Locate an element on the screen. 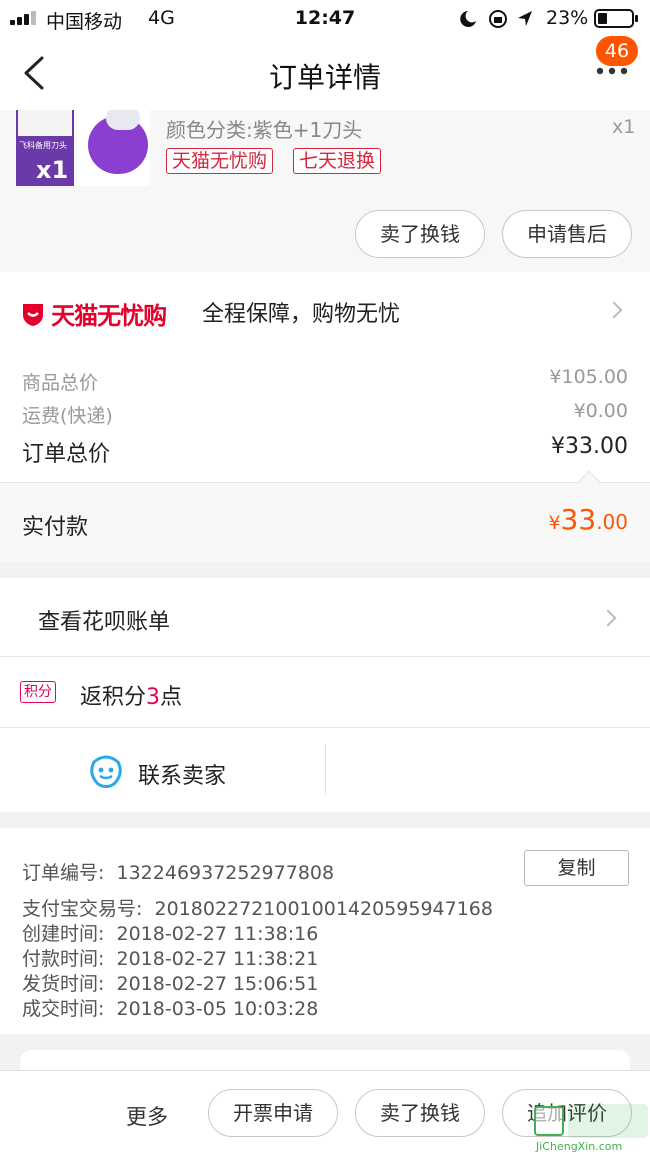 This screenshot has height=1156, width=650. watermark-site: JiChengXin.com is located at coordinates (579, 1146).